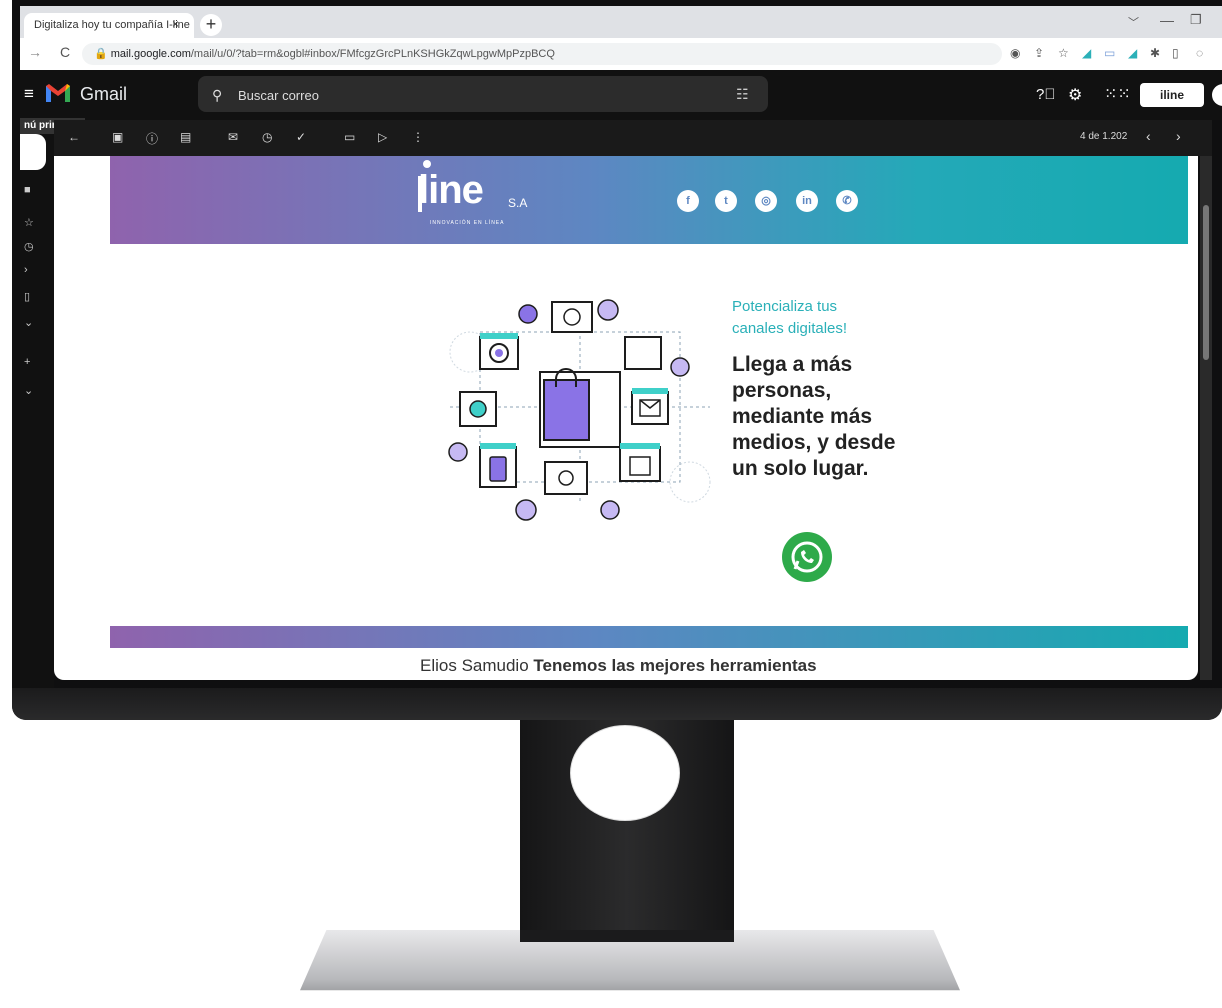  What do you see at coordinates (451, 190) in the screenshot?
I see `brand-logo: line` at bounding box center [451, 190].